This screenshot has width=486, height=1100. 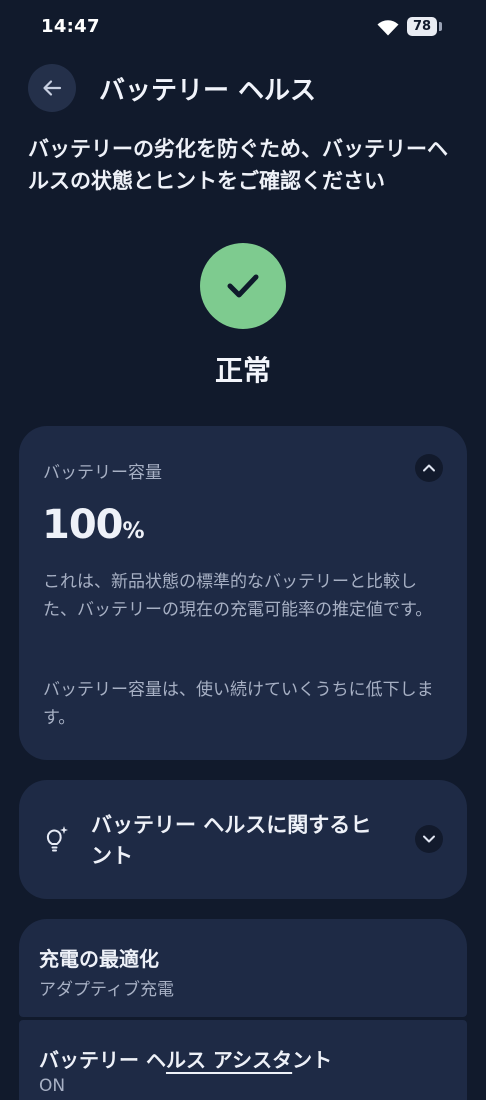 I want to click on chevron-down-icon, so click(x=429, y=839).